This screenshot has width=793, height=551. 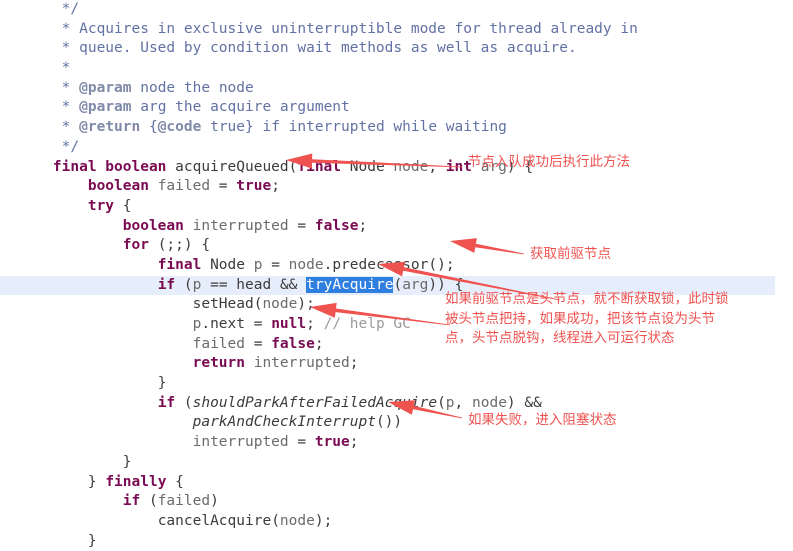 What do you see at coordinates (396, 69) in the screenshot?
I see `code-line: *` at bounding box center [396, 69].